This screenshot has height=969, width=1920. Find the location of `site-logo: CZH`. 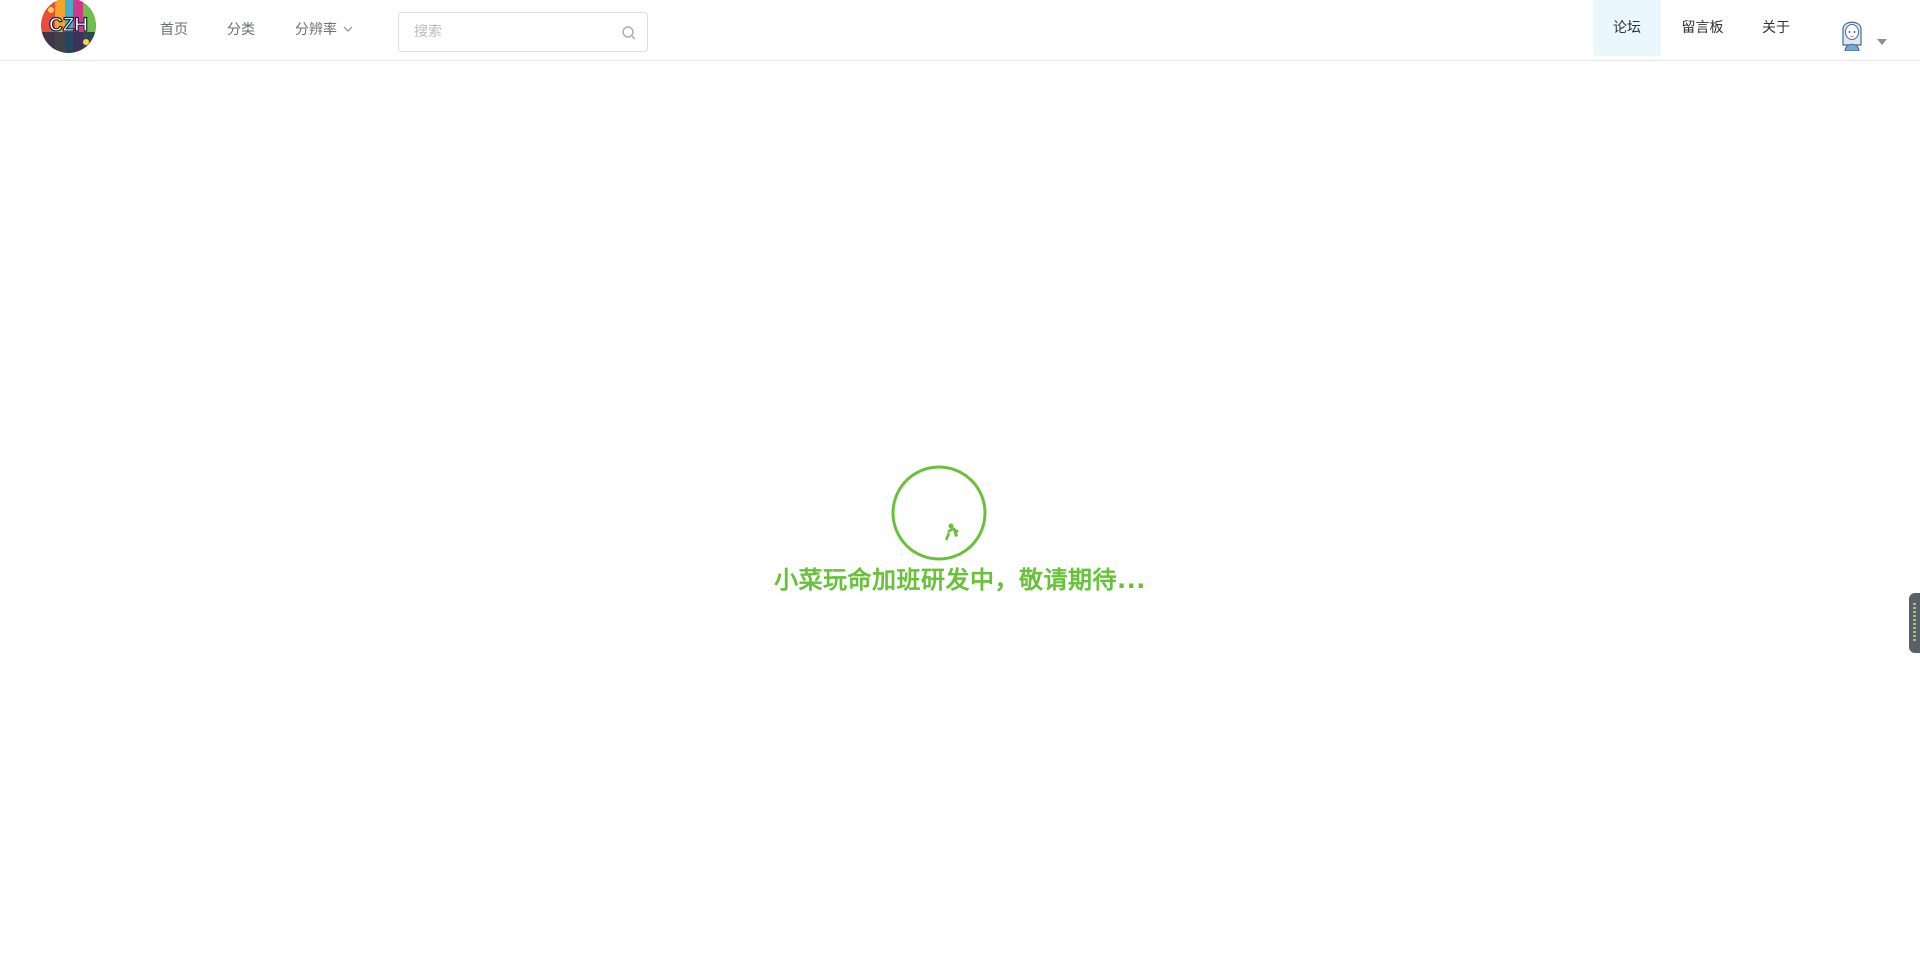

site-logo: CZH is located at coordinates (68, 26).